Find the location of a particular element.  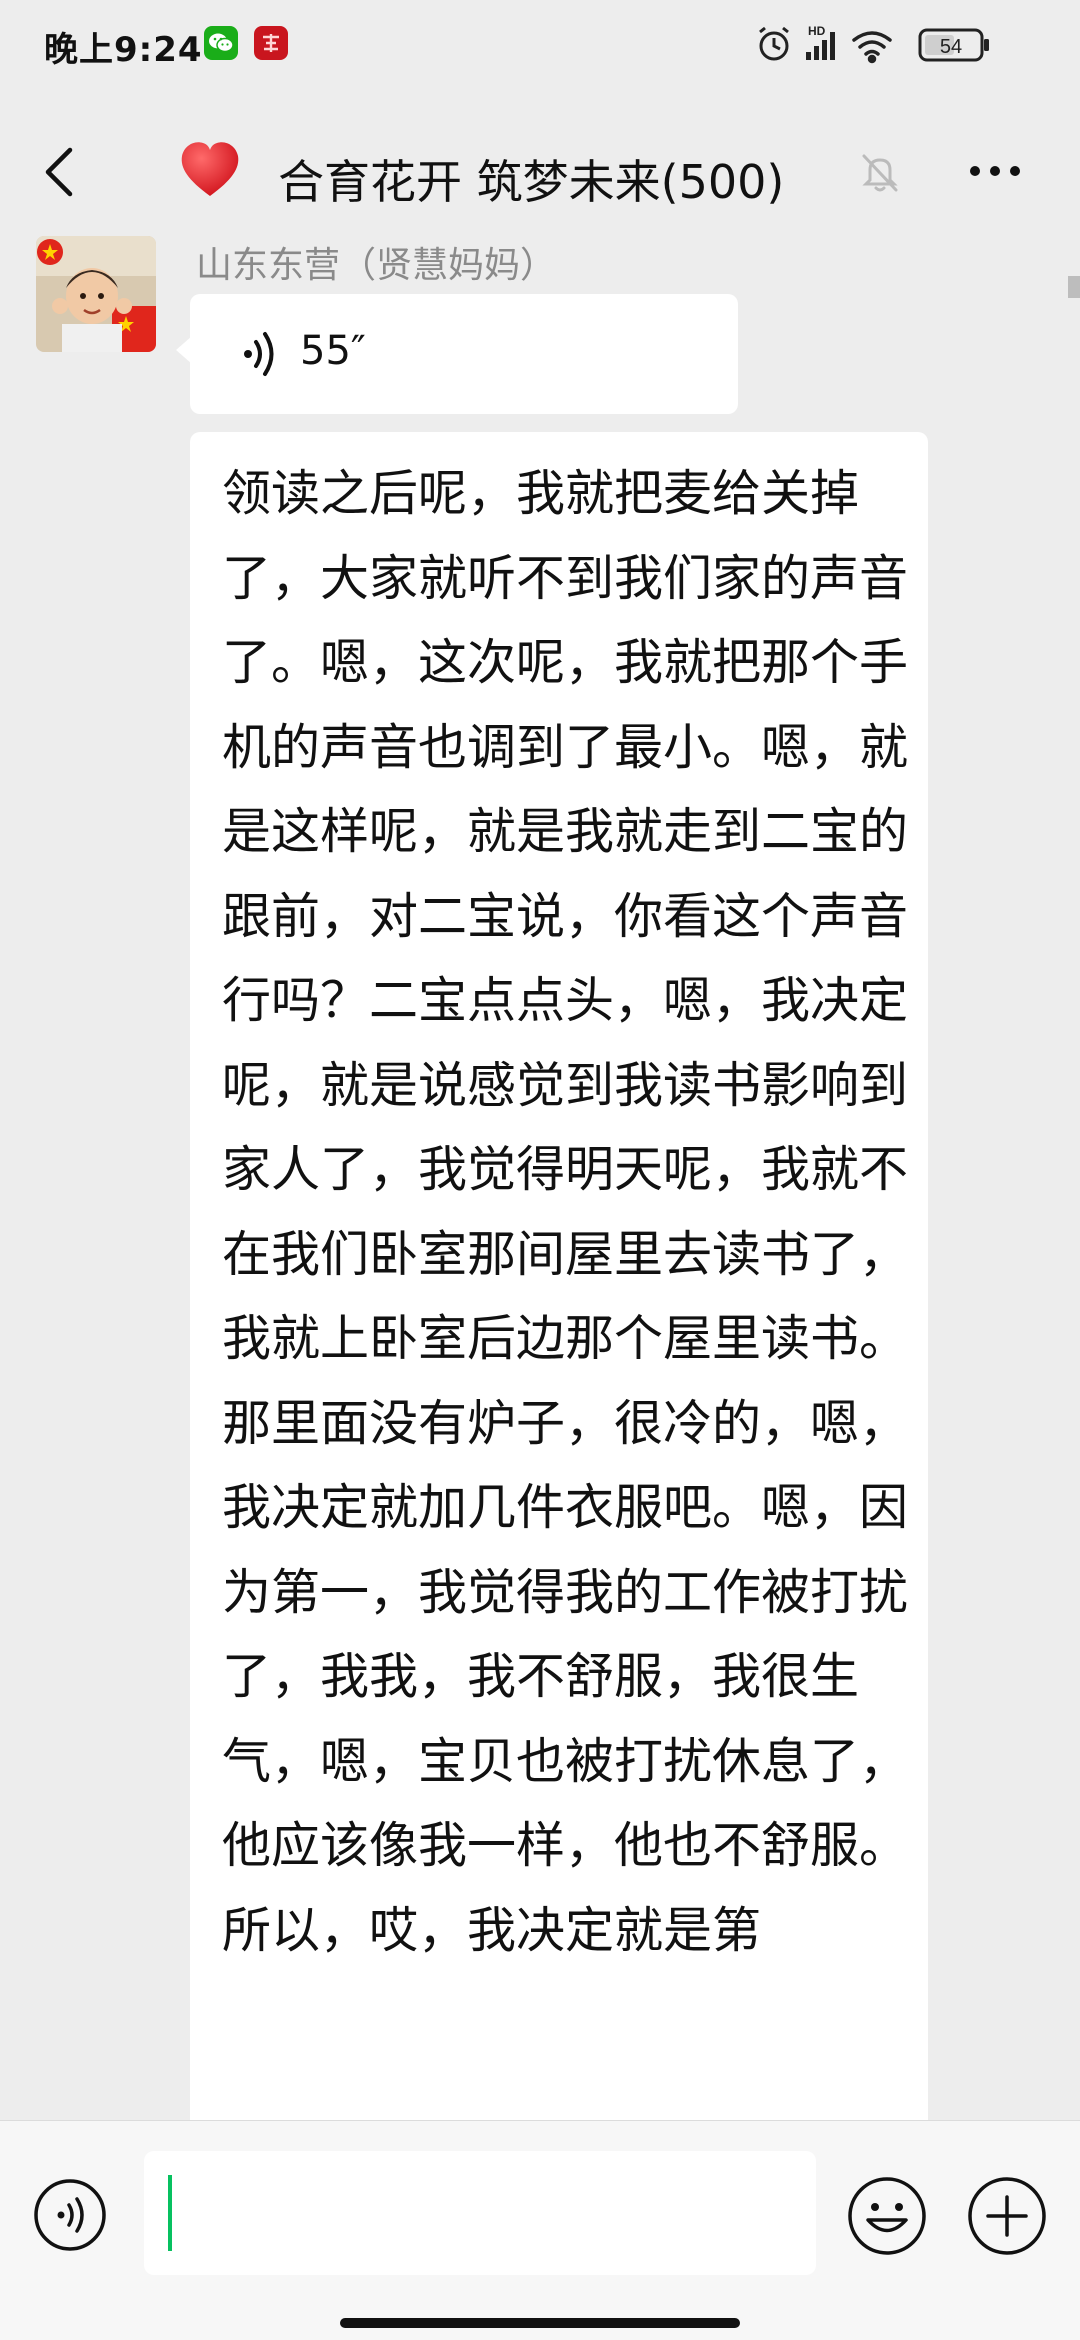

more-dots-icon is located at coordinates (995, 171).